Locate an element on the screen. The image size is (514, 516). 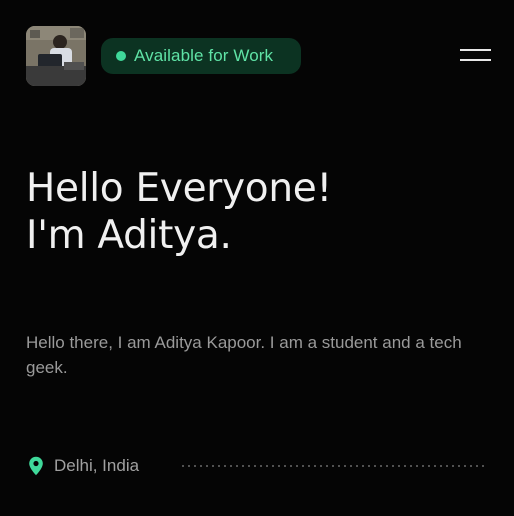
hero-headline-line-1: Hello Everyone! is located at coordinates (179, 188).